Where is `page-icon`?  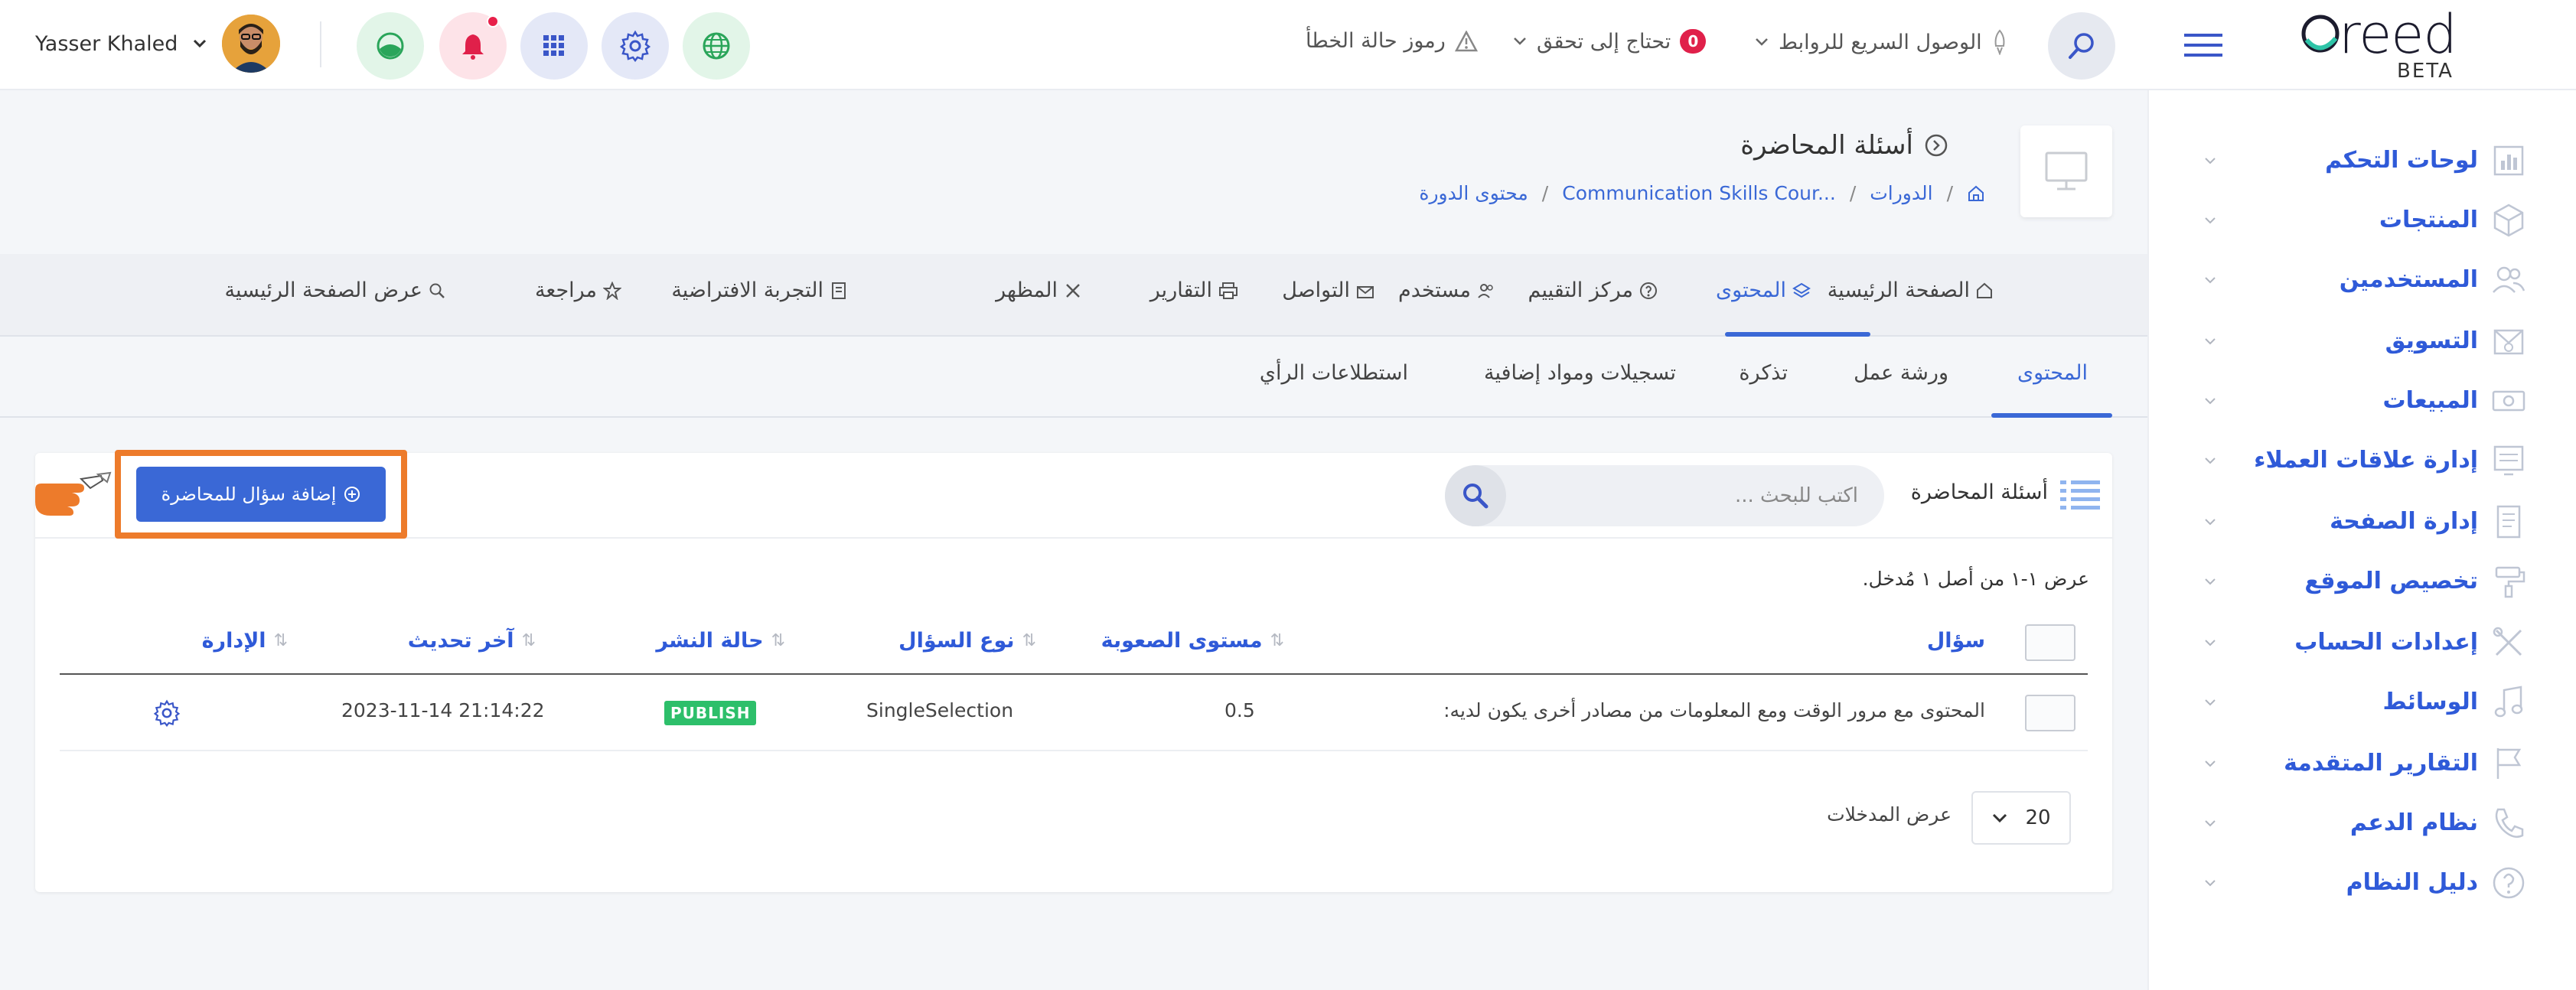
page-icon is located at coordinates (2509, 521).